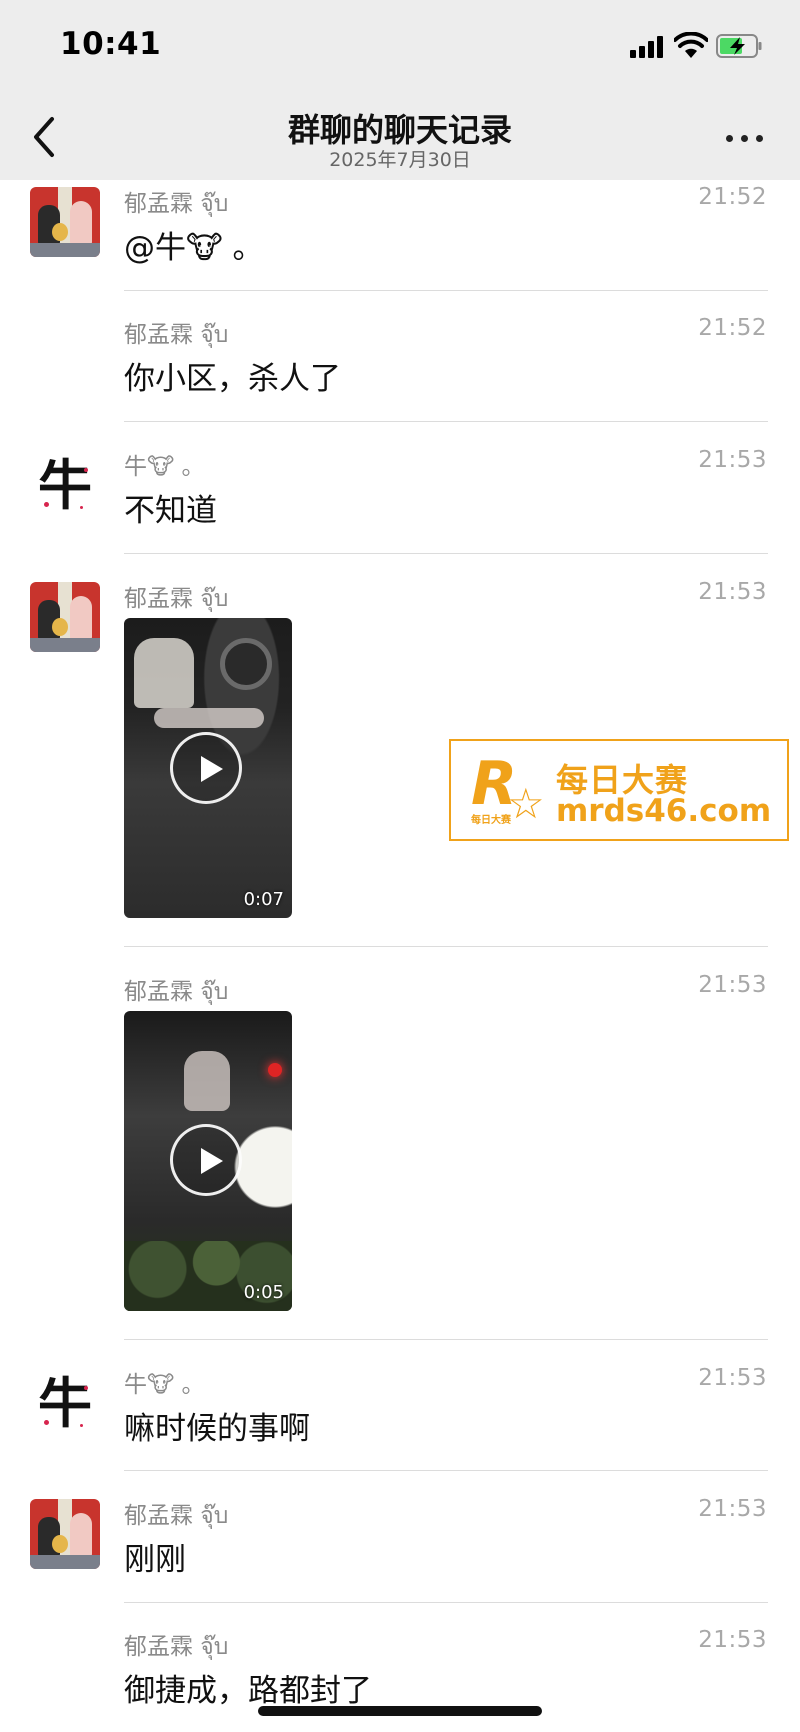 The width and height of the screenshot is (800, 1732). Describe the element at coordinates (263, 1292) in the screenshot. I see `video-duration: 0:05` at that location.